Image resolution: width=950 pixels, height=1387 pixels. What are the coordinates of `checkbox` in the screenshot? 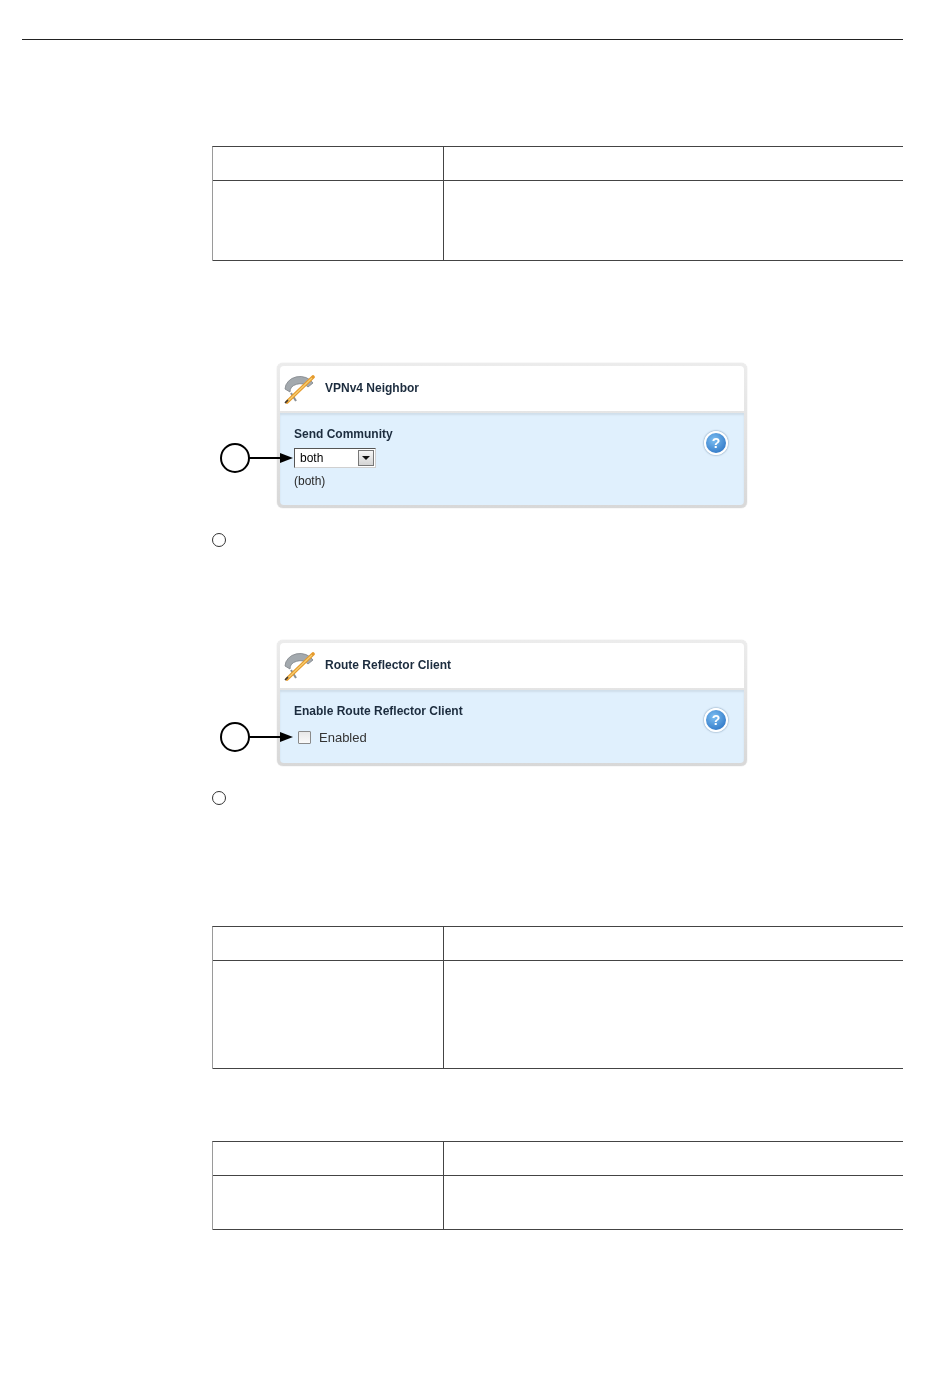 It's located at (304, 737).